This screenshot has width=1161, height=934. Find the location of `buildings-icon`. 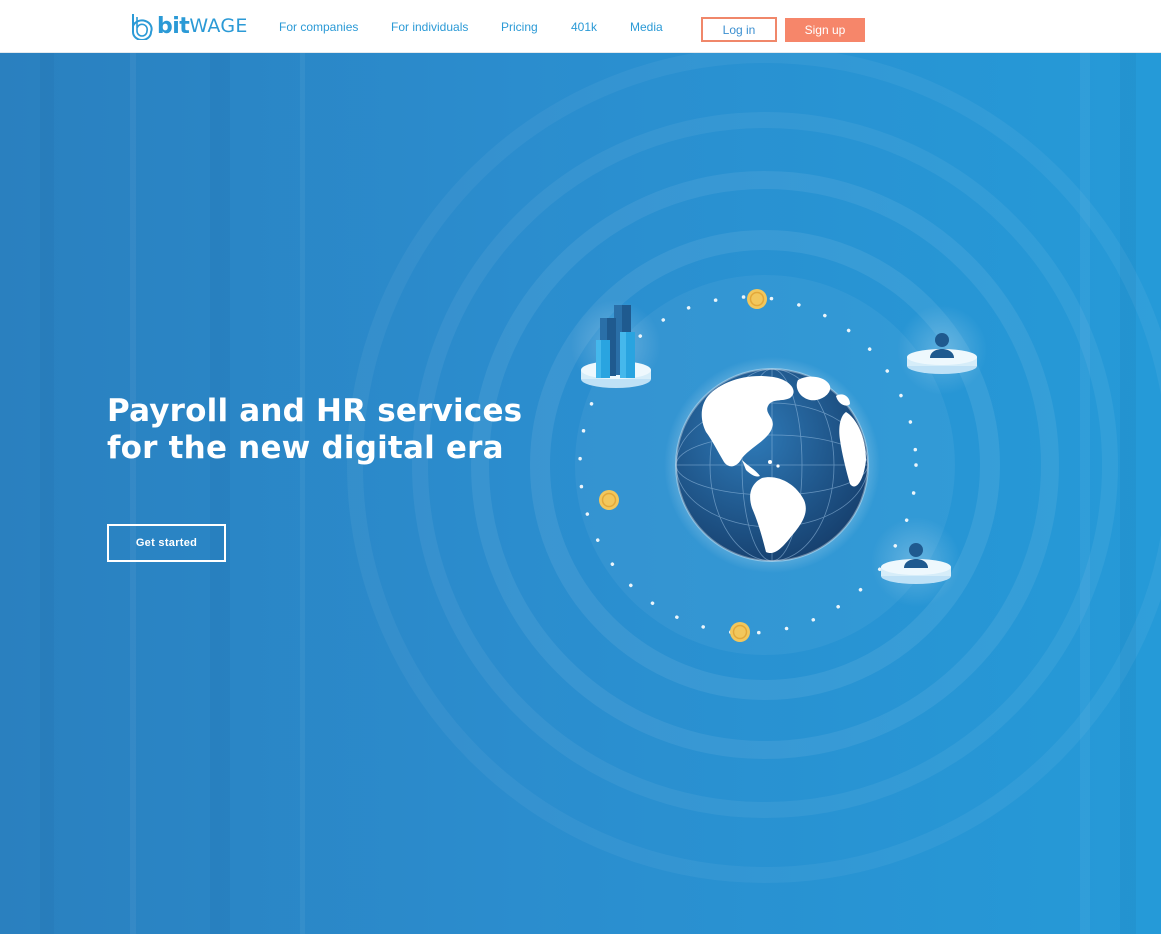

buildings-icon is located at coordinates (616, 345).